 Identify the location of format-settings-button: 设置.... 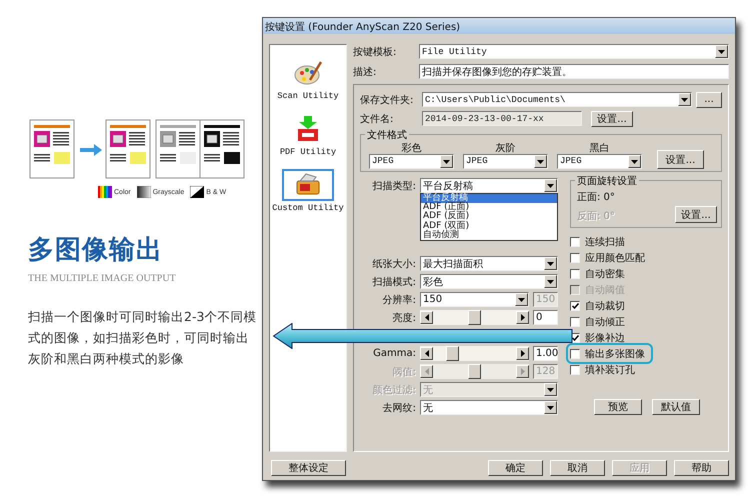
(680, 159).